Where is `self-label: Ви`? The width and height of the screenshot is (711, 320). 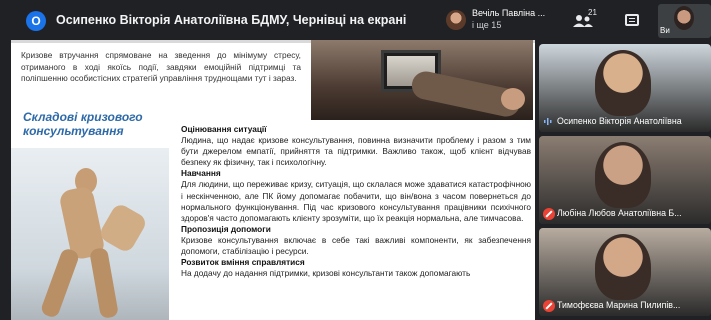 self-label: Ви is located at coordinates (665, 30).